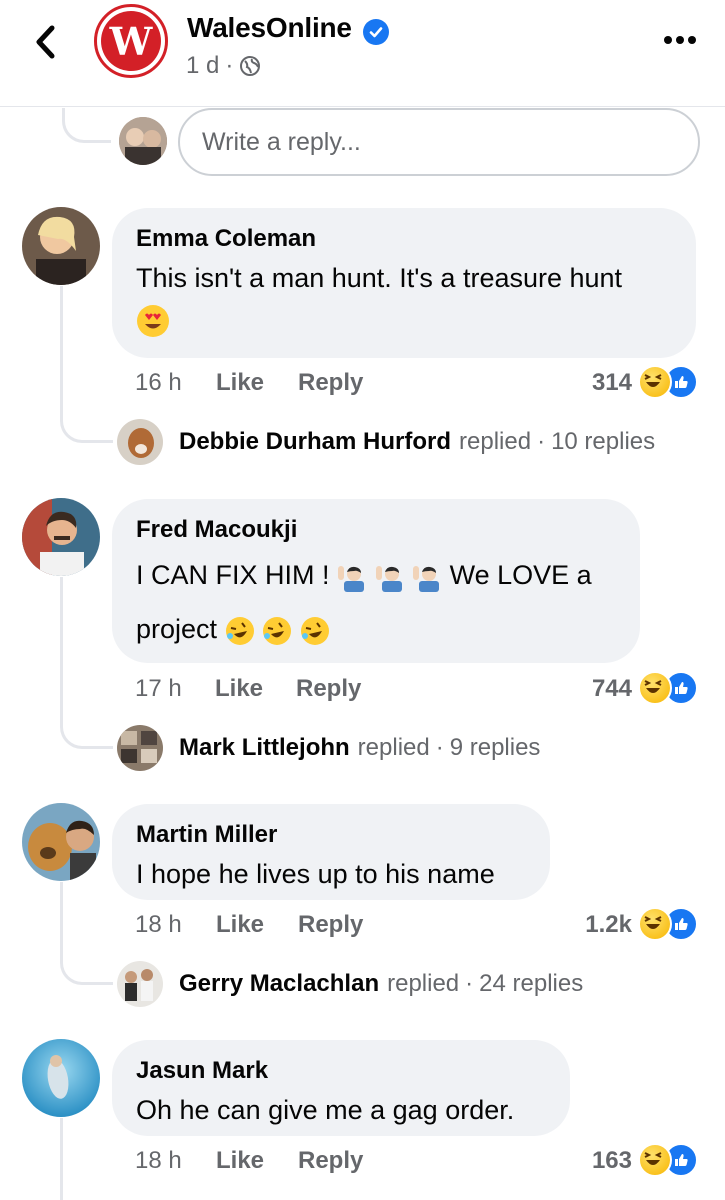 The width and height of the screenshot is (725, 1200). I want to click on view-replies-link: Gerry Maclachlan replied · 24 replies, so click(350, 984).